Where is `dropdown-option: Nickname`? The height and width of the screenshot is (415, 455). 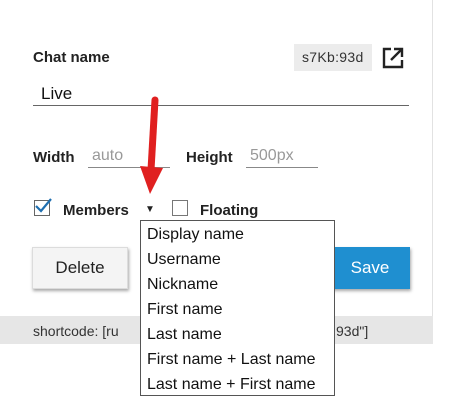
dropdown-option: Nickname is located at coordinates (237, 284).